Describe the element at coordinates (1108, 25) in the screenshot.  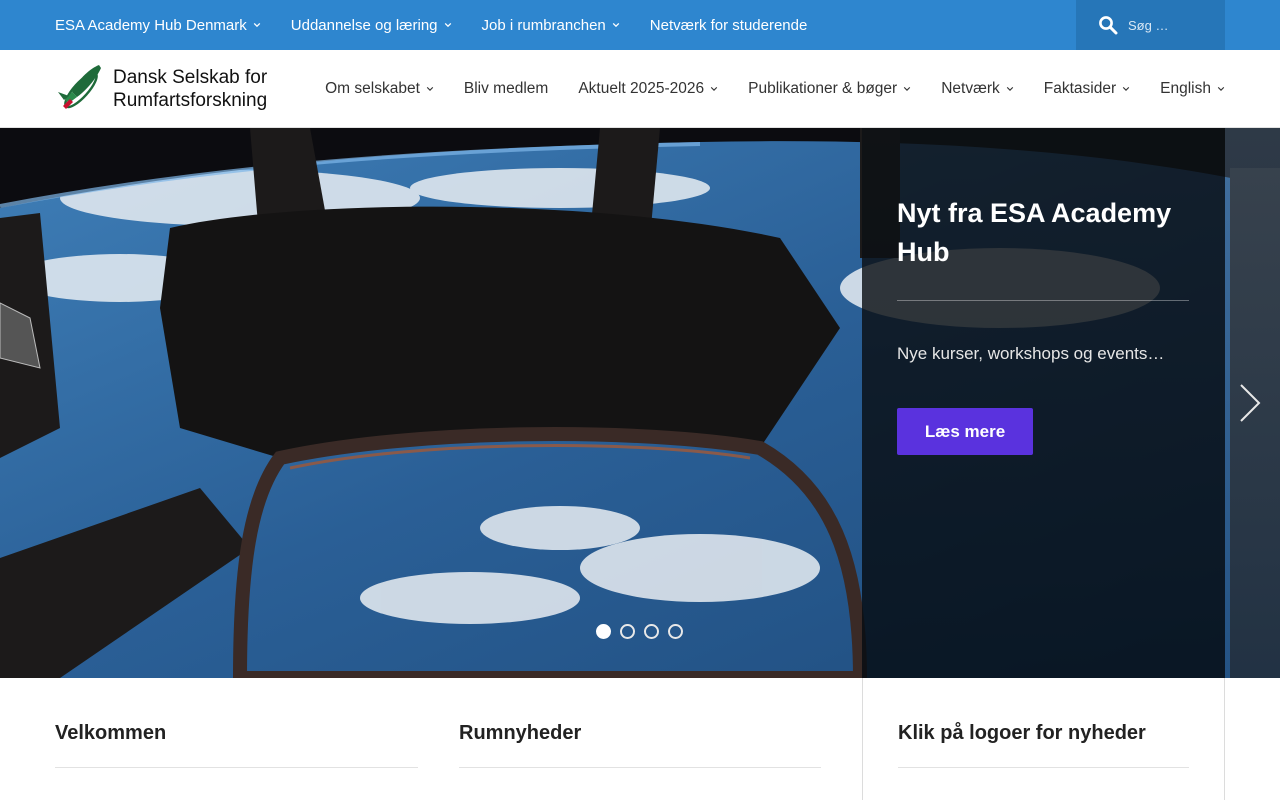
I see `search-icon` at that location.